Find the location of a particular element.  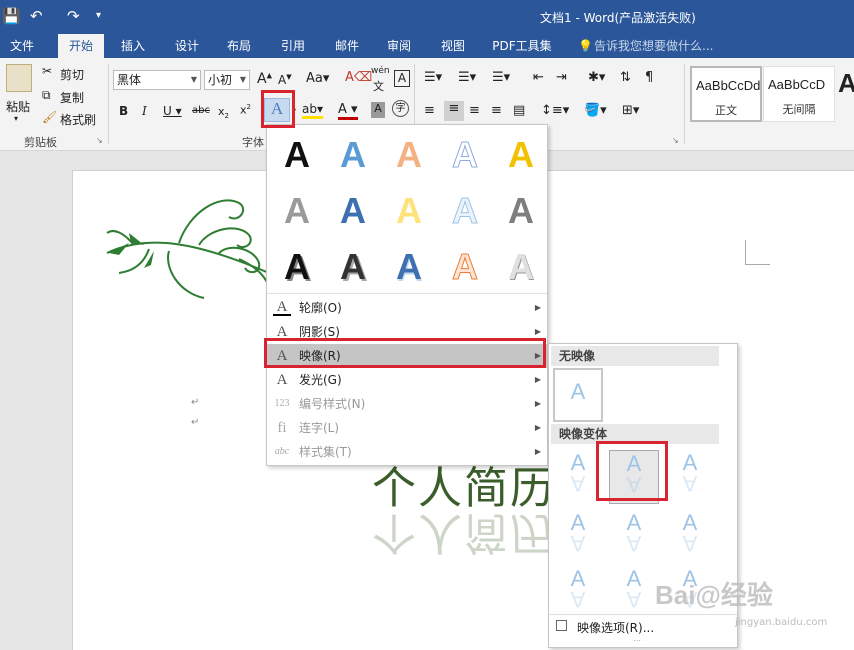

tab-insert: 插入 is located at coordinates (133, 46).